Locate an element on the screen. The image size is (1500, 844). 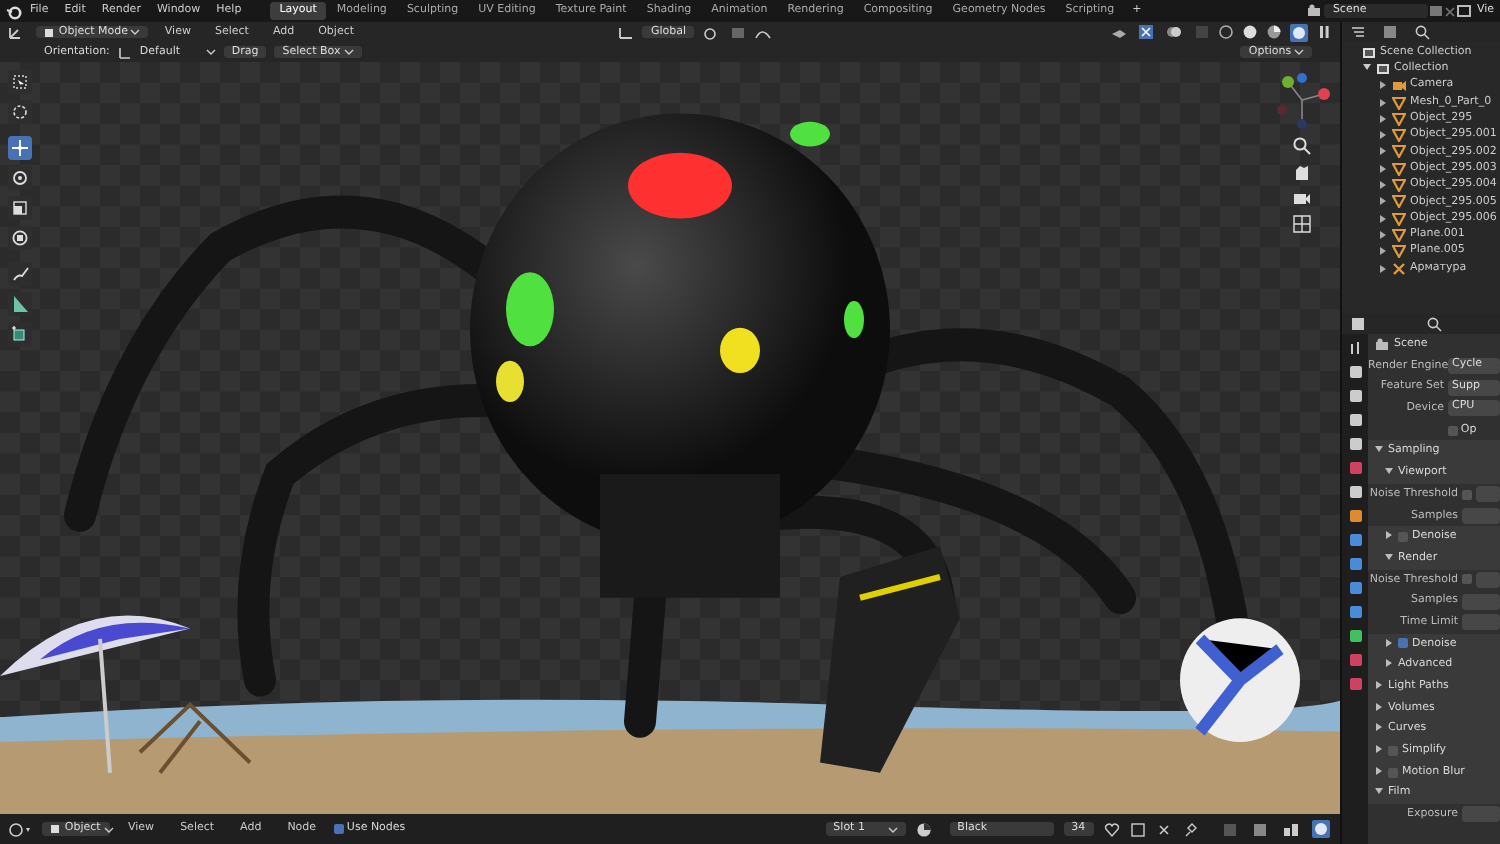
armature-icon is located at coordinates (1399, 268).